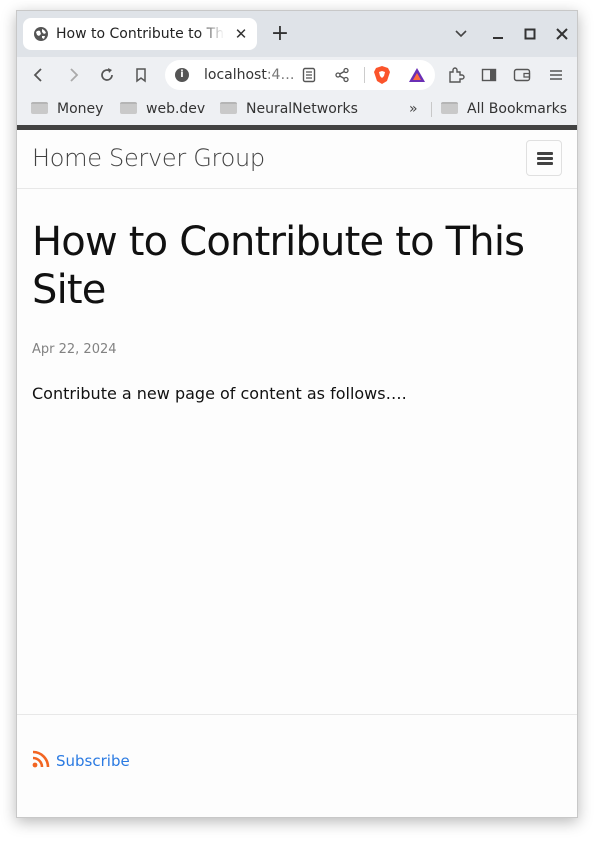 This screenshot has height=850, width=594. I want to click on post-title: How to Contribute to This Site, so click(278, 266).